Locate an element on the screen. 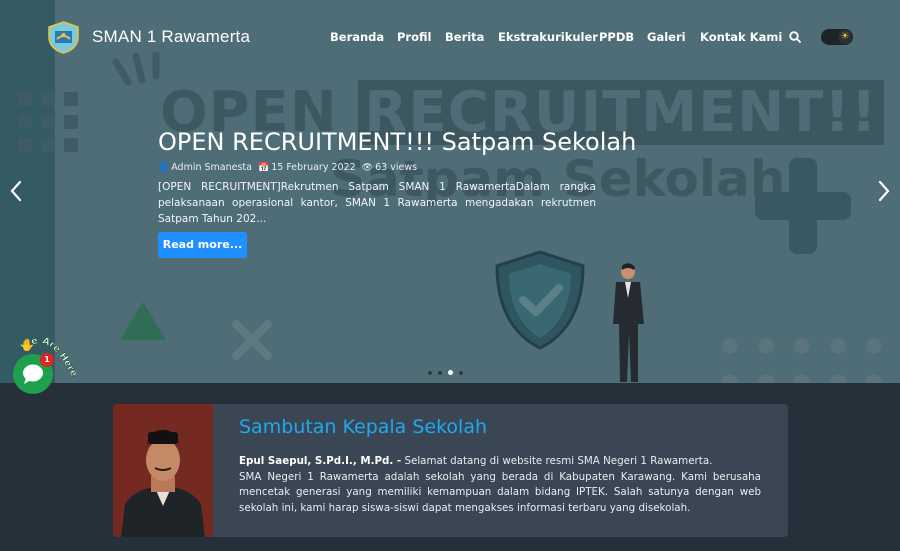 The image size is (900, 551). nav-item-profil: Profil is located at coordinates (414, 37).